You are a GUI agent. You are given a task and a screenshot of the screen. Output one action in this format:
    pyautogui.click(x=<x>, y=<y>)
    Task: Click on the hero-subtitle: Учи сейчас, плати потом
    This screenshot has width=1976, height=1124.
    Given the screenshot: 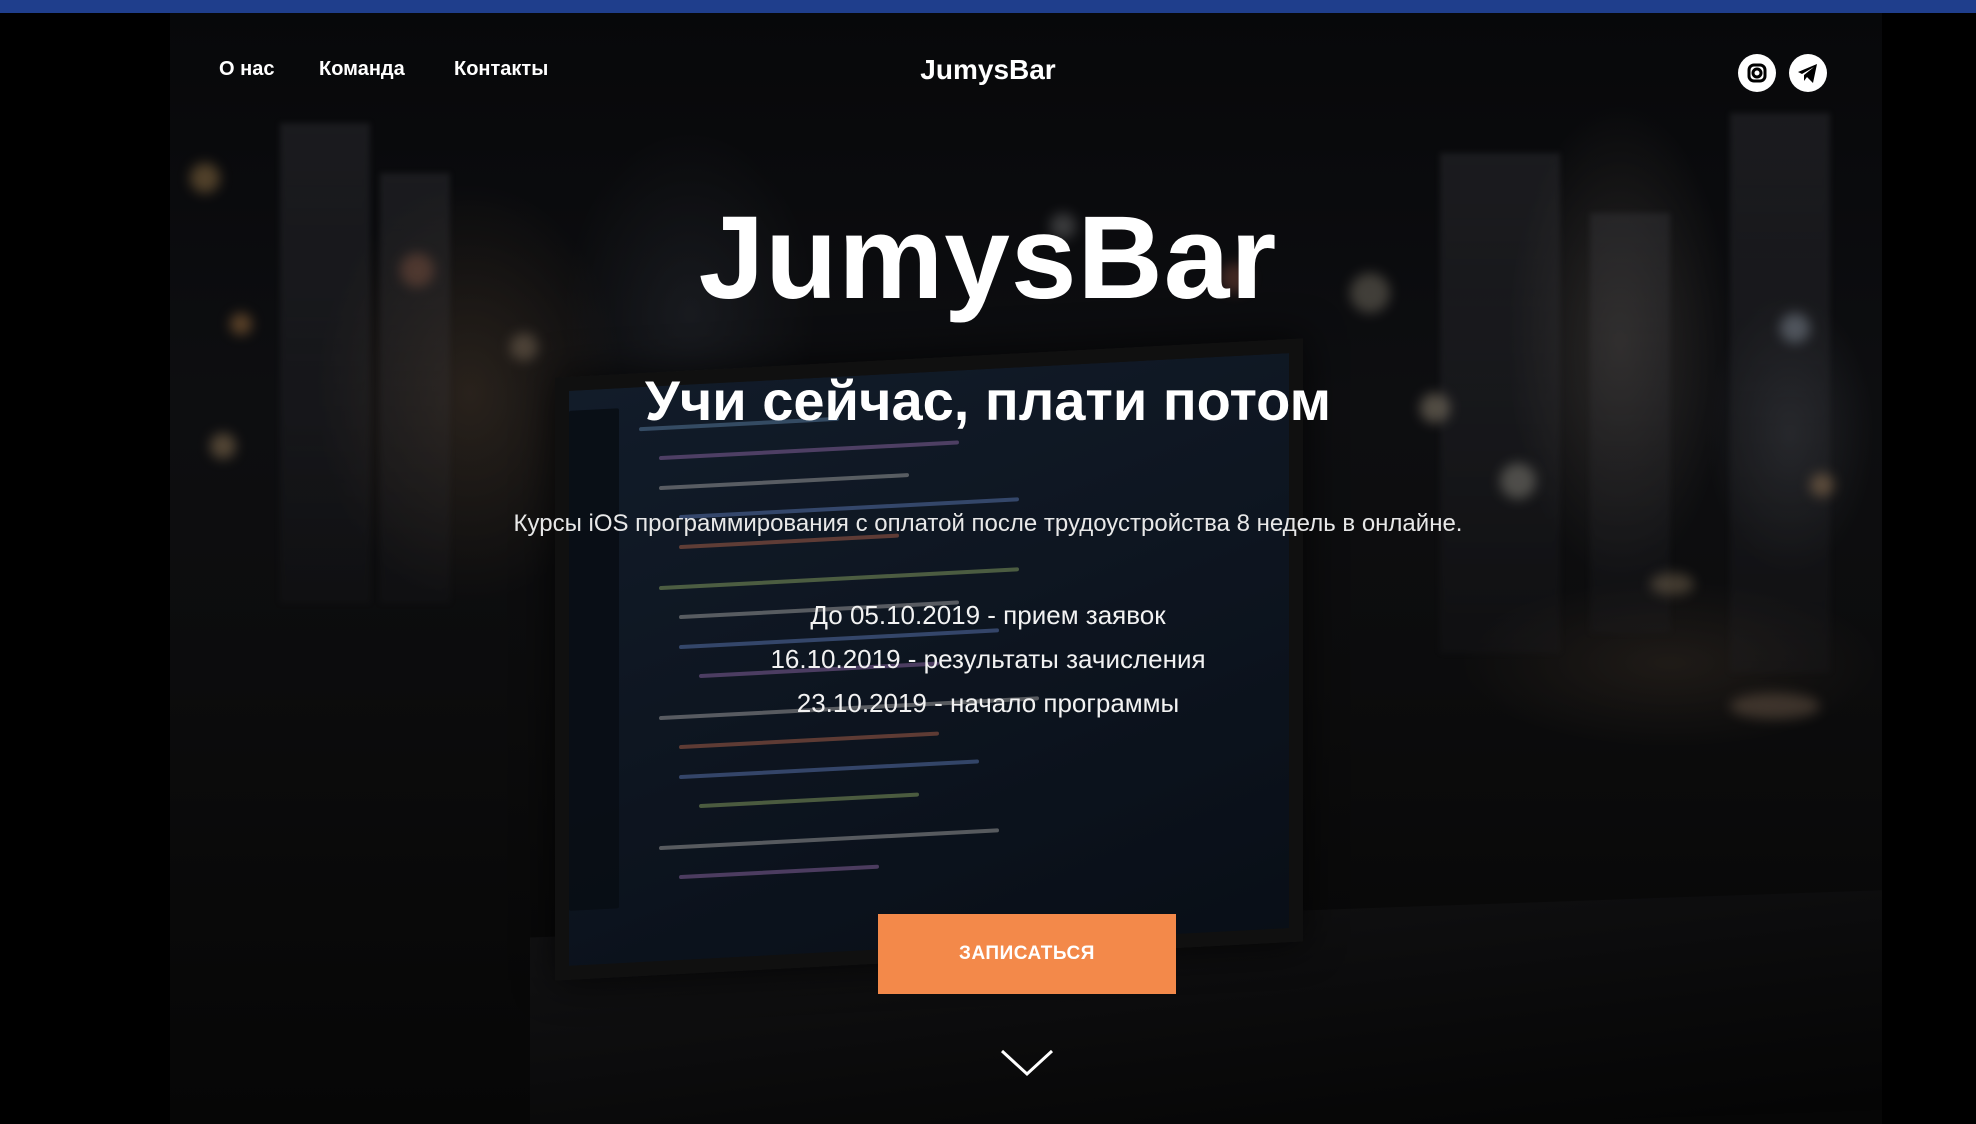 What is the action you would take?
    pyautogui.click(x=988, y=400)
    